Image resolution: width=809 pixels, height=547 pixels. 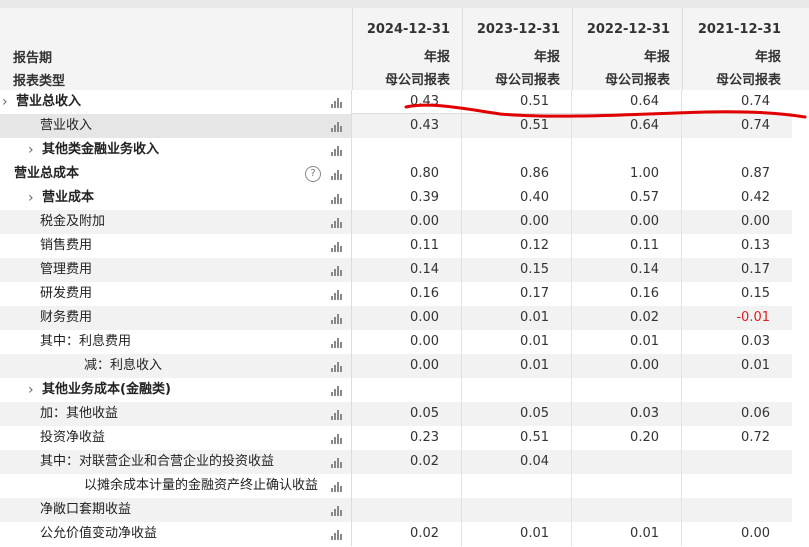 I want to click on value-cell: 0.23, so click(x=407, y=438).